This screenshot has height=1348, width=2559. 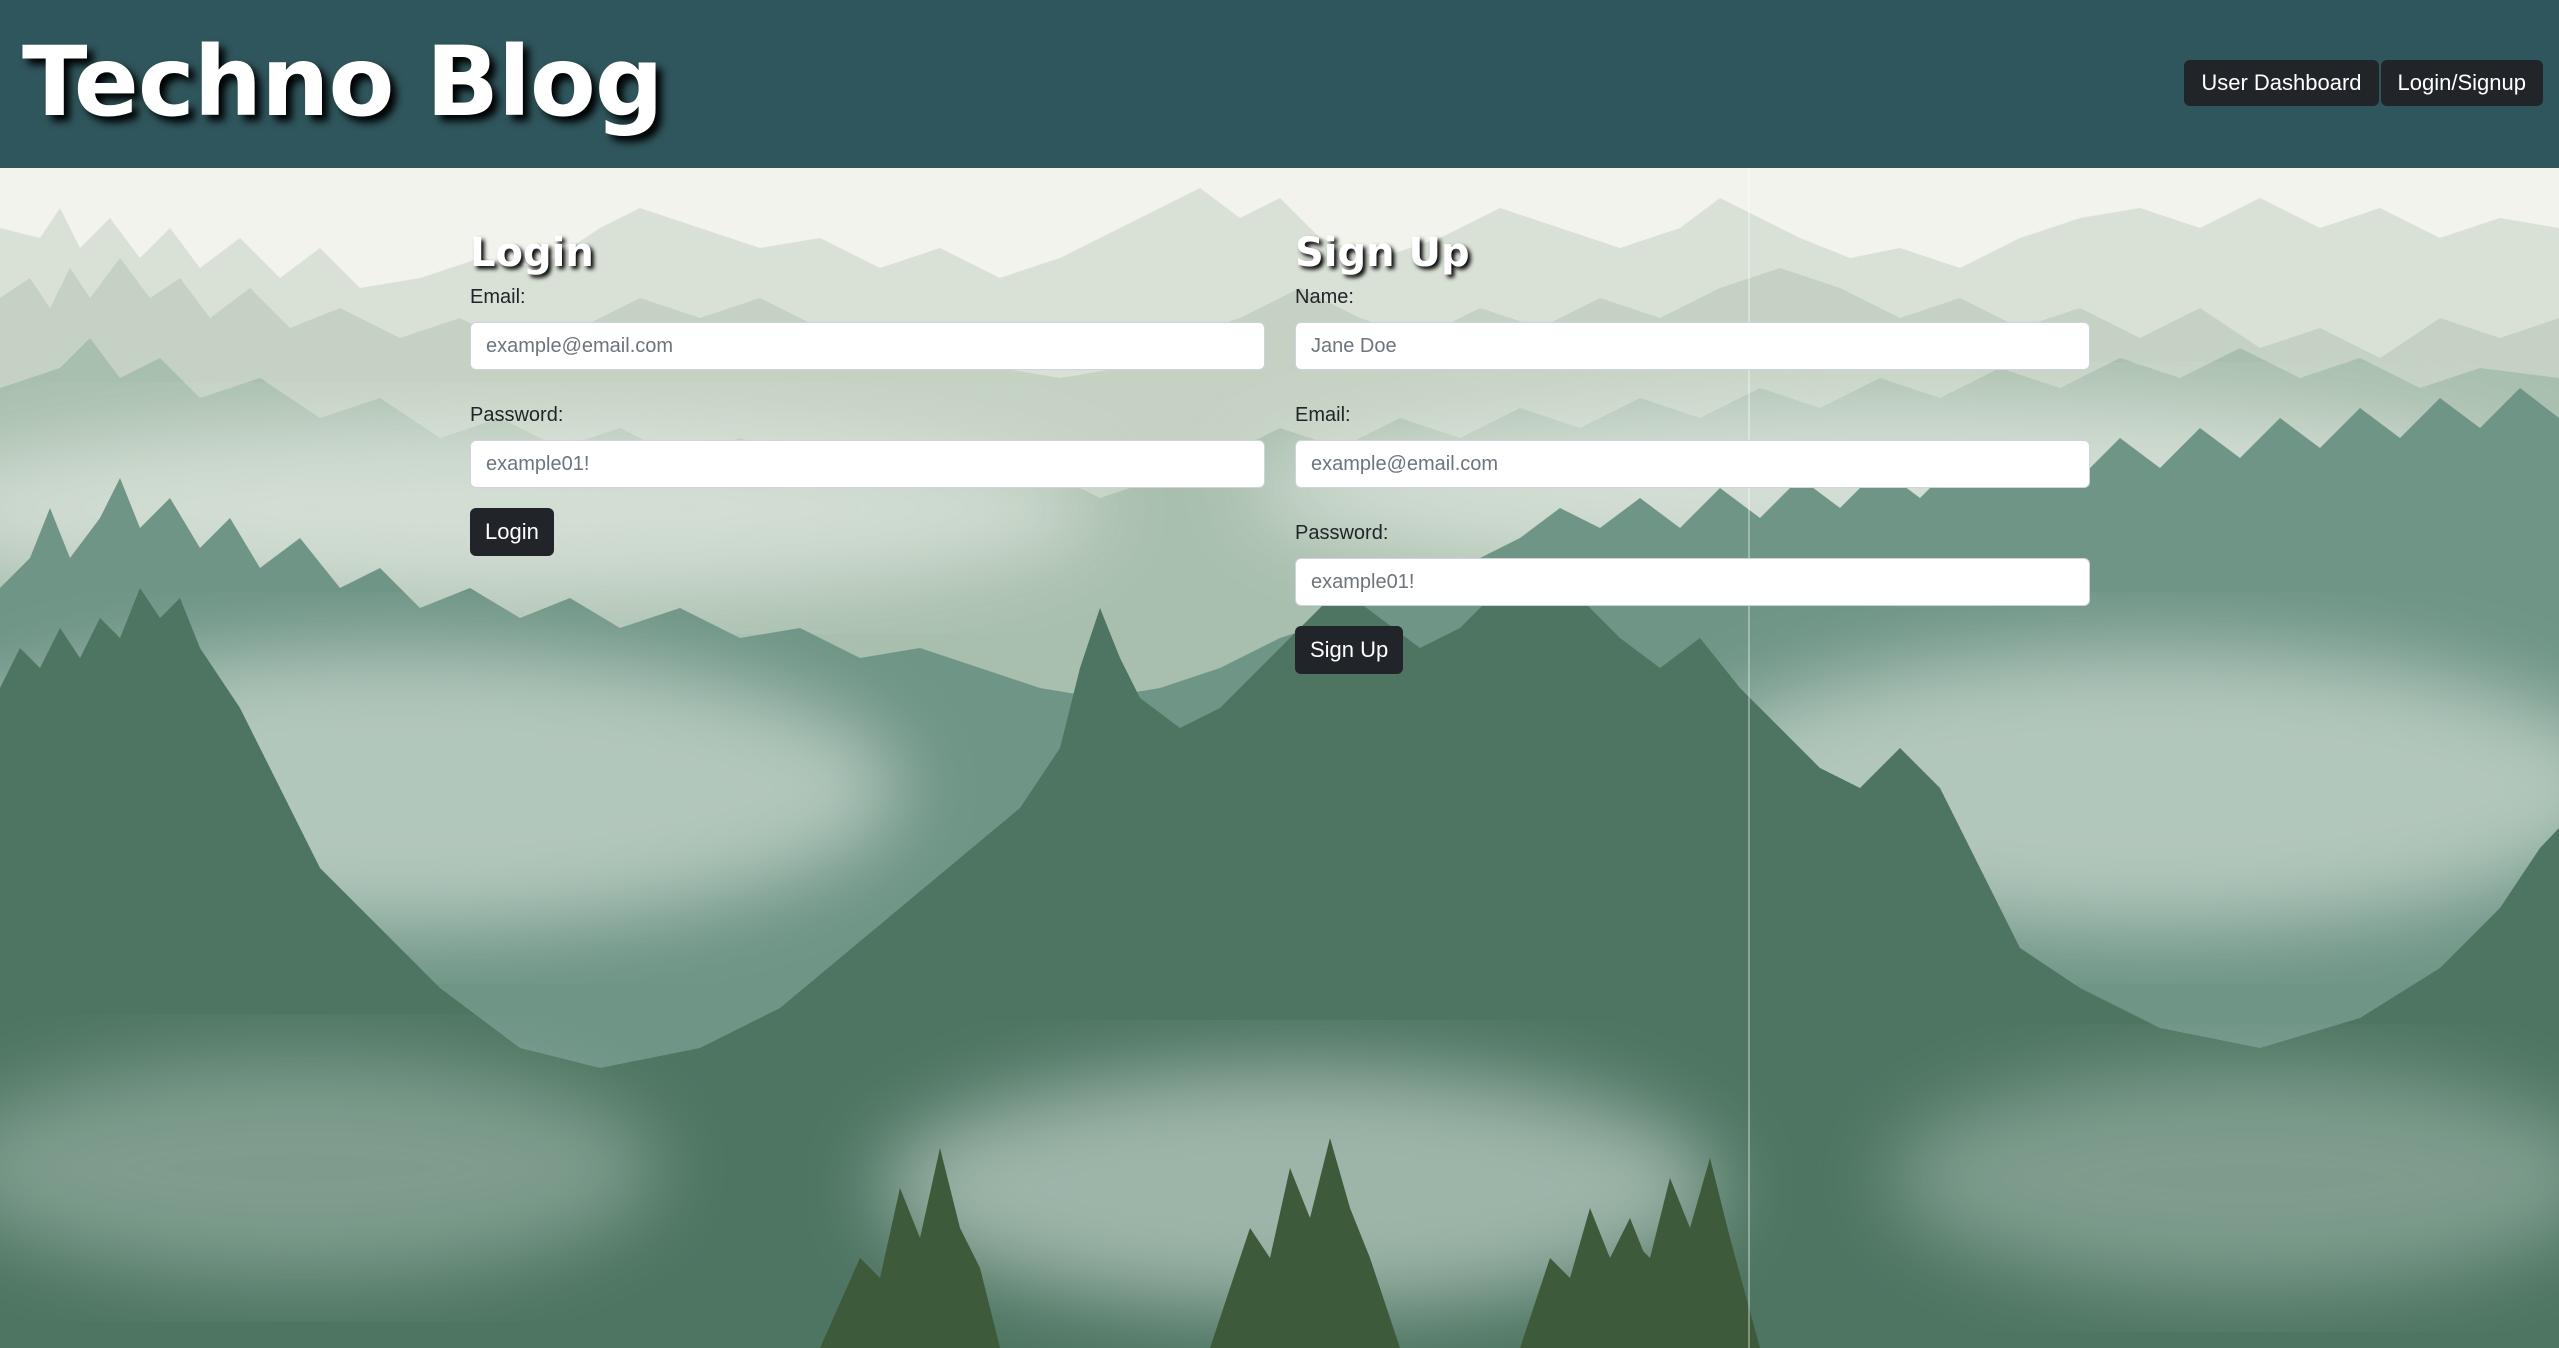 I want to click on login-password-label: Password:, so click(x=517, y=415).